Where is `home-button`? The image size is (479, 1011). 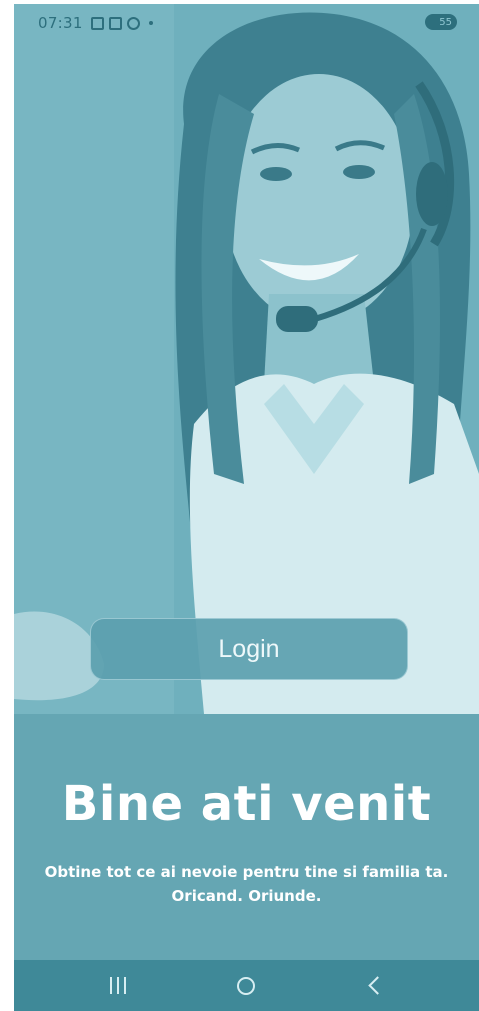 home-button is located at coordinates (246, 986).